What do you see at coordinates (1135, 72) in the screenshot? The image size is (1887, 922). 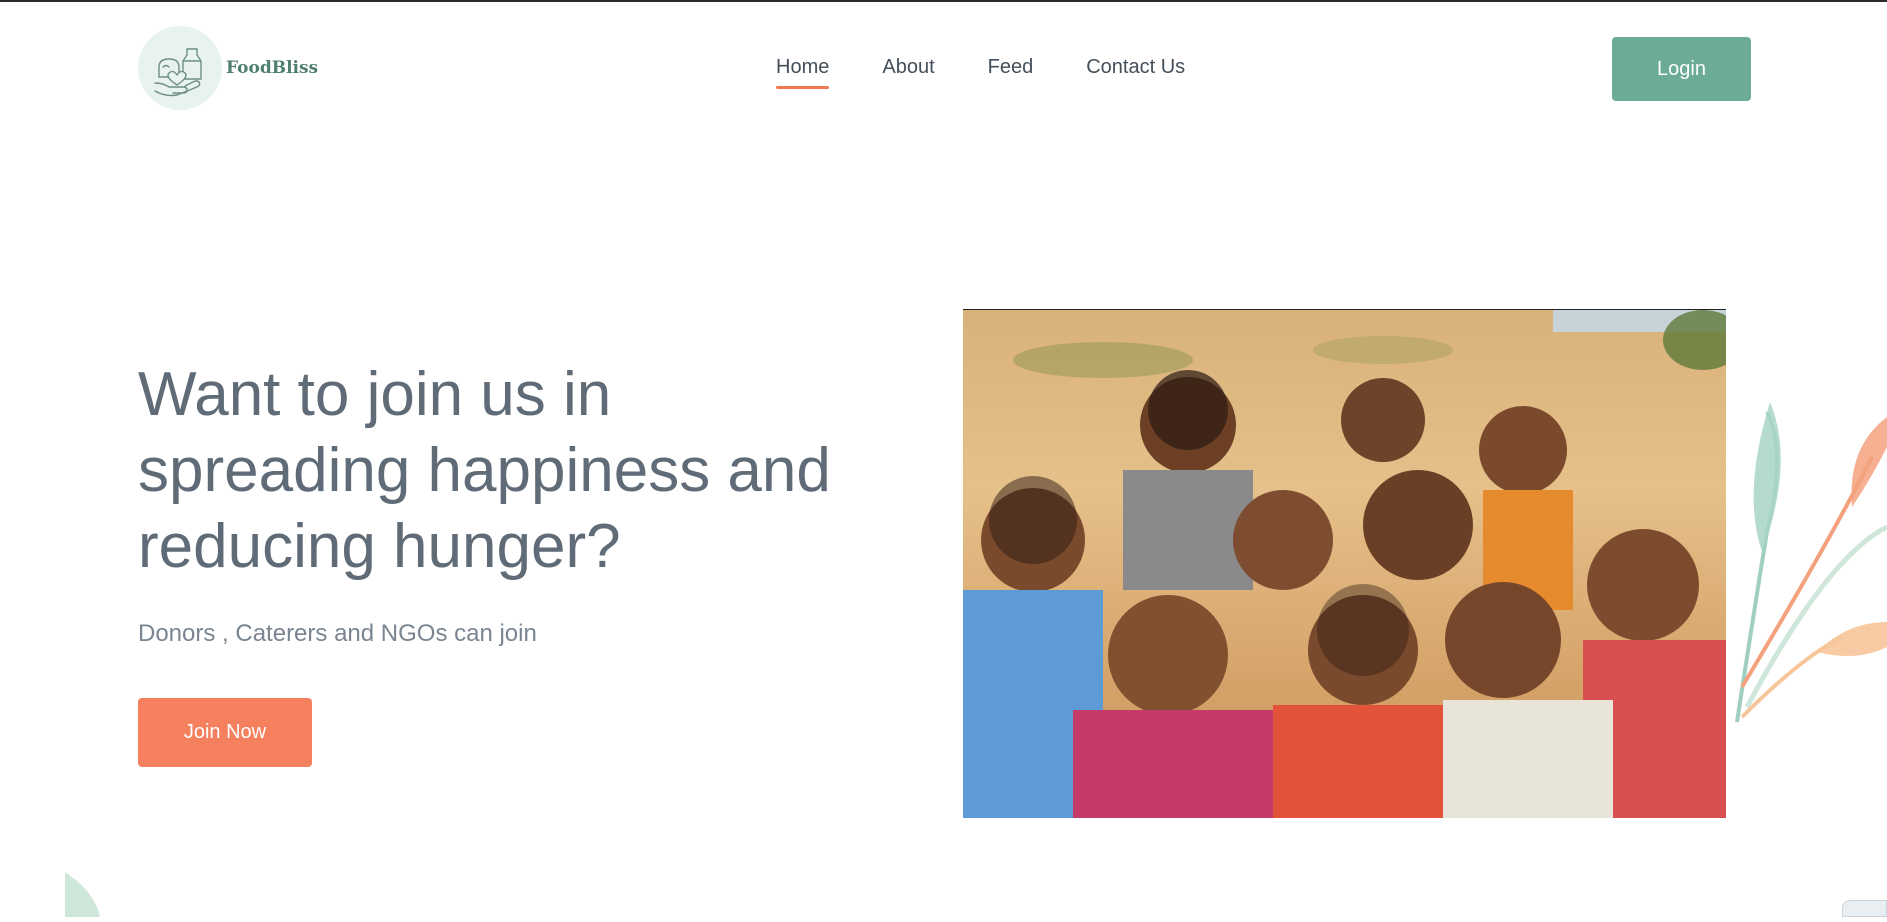 I see `nav-contact-us: Contact Us` at bounding box center [1135, 72].